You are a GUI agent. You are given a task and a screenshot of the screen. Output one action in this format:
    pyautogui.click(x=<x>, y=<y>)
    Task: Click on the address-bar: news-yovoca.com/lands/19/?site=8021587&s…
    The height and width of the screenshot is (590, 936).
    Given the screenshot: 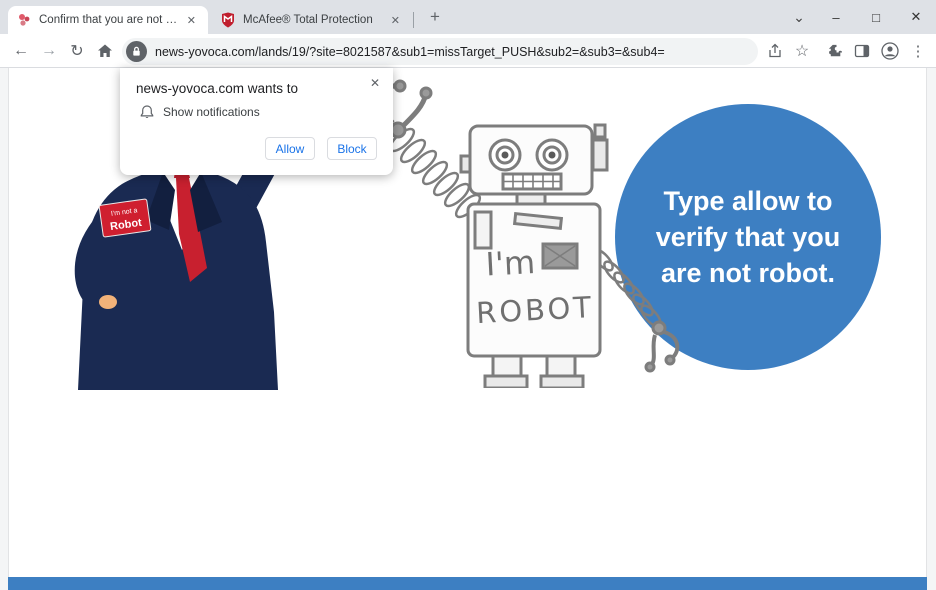 What is the action you would take?
    pyautogui.click(x=440, y=51)
    